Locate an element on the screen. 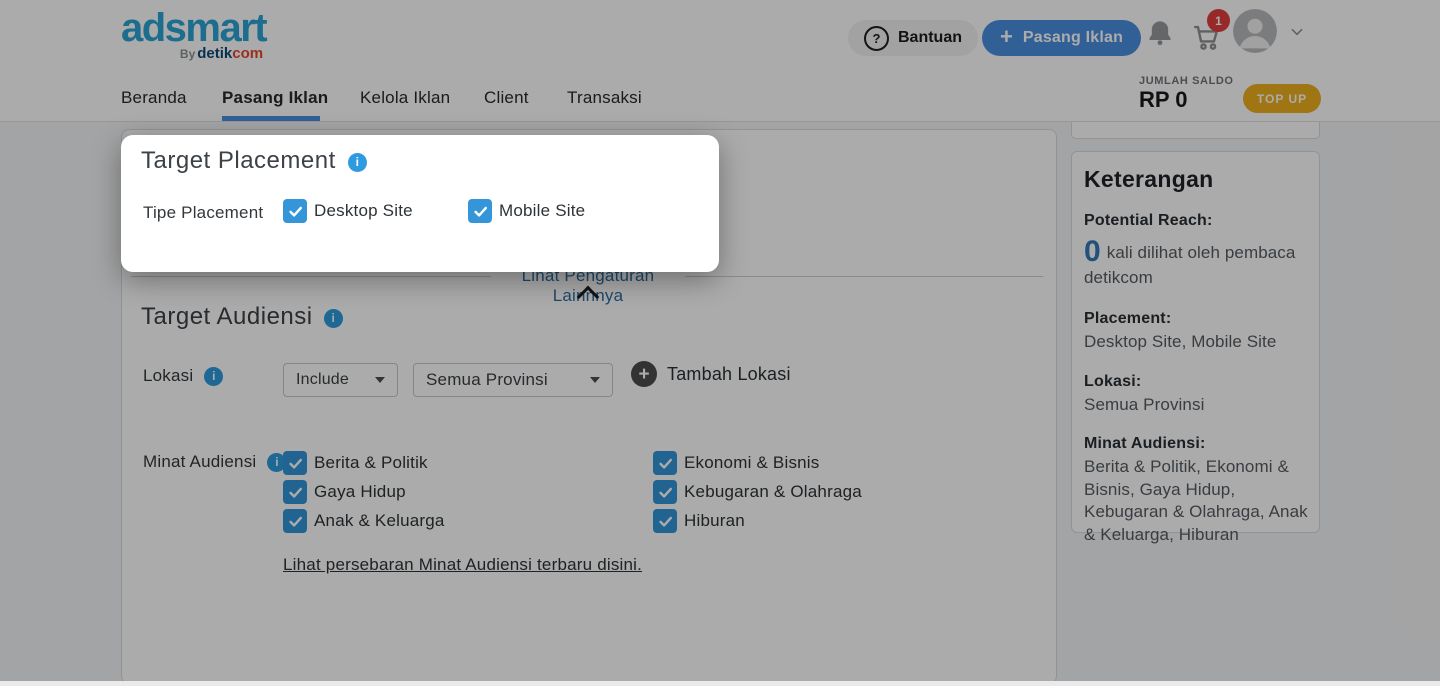 The width and height of the screenshot is (1440, 686). info-icon is located at coordinates (357, 162).